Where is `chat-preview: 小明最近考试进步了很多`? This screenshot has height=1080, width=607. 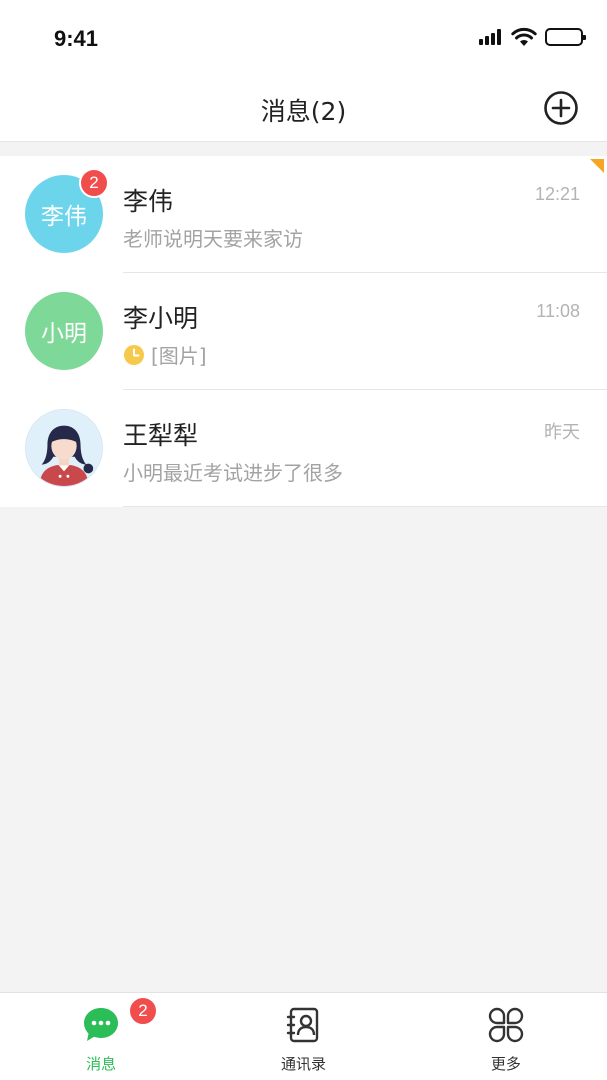
chat-preview: 小明最近考试进步了很多 is located at coordinates (233, 471).